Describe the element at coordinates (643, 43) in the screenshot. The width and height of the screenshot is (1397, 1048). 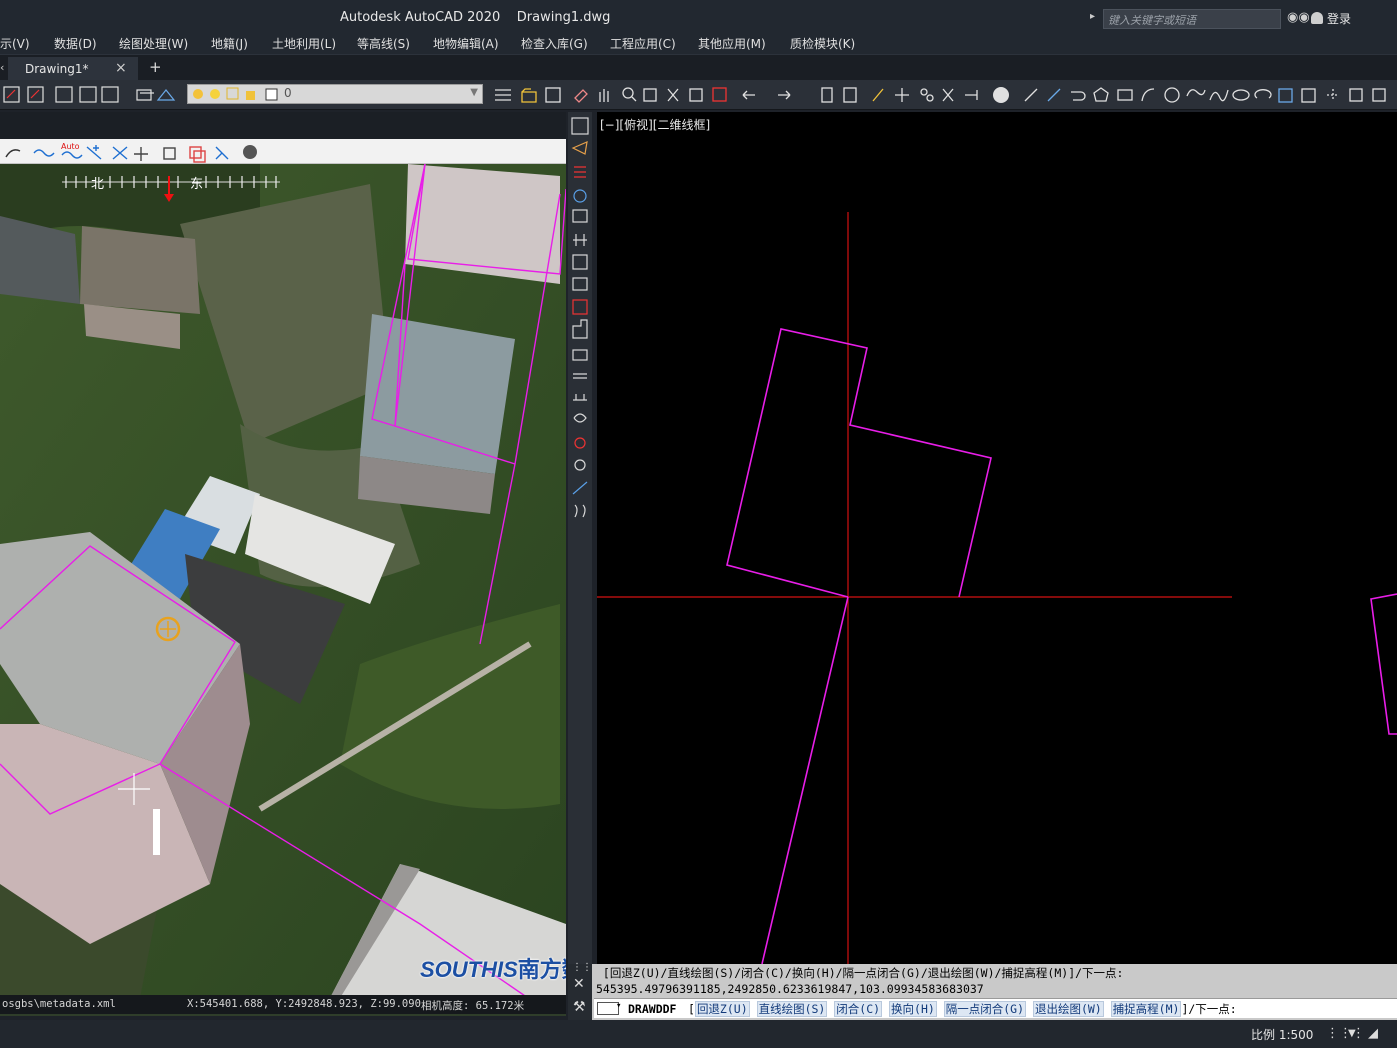
I see `menu-engineering: 工程应用(C)` at that location.